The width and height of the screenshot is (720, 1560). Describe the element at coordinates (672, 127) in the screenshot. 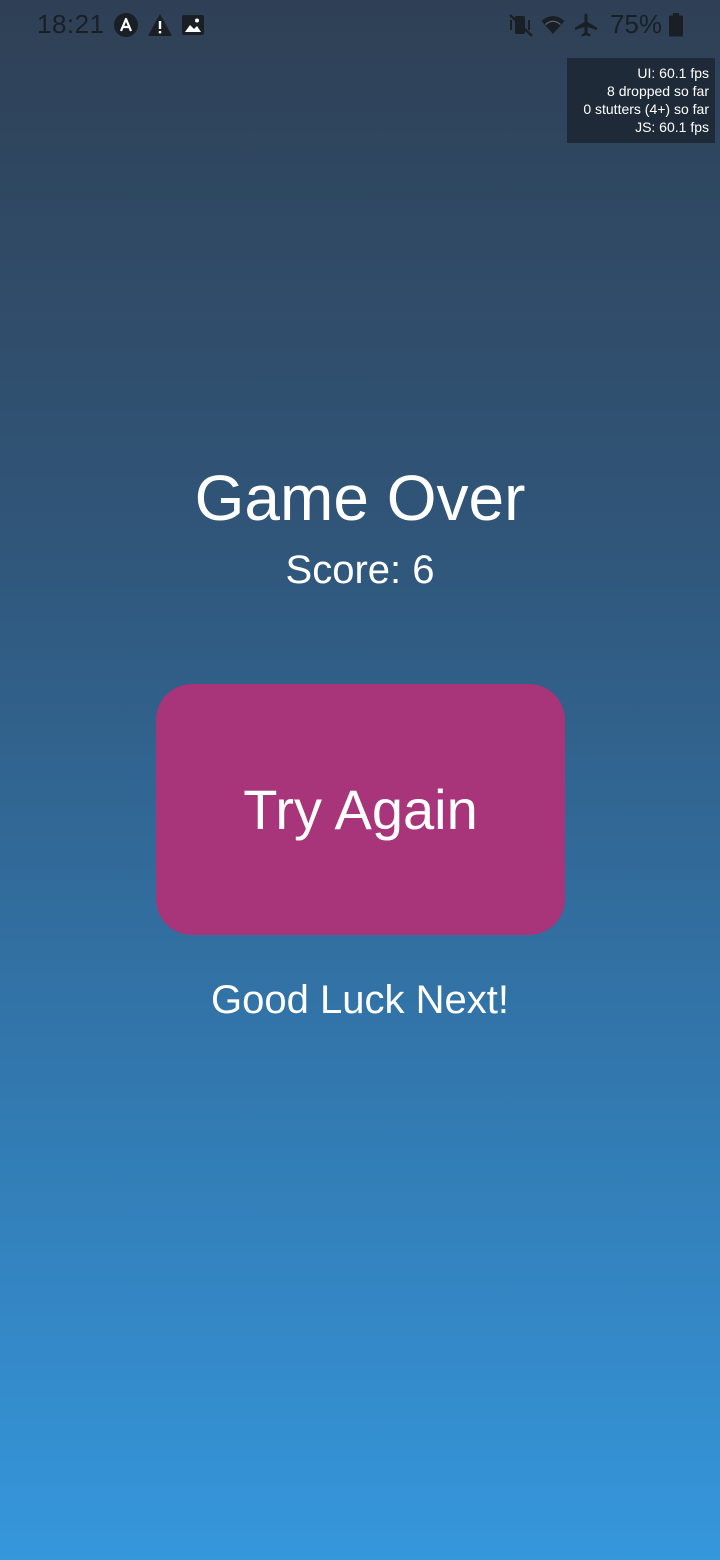

I see `js-fps-readout: JS: 60.1 fps` at that location.